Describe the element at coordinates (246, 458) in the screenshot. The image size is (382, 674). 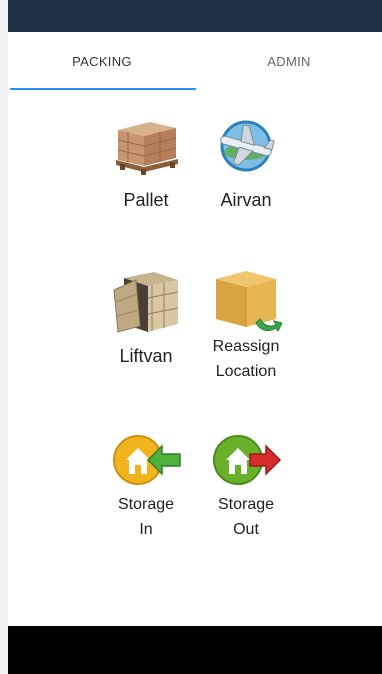
I see `house-arrow-out-icon` at that location.